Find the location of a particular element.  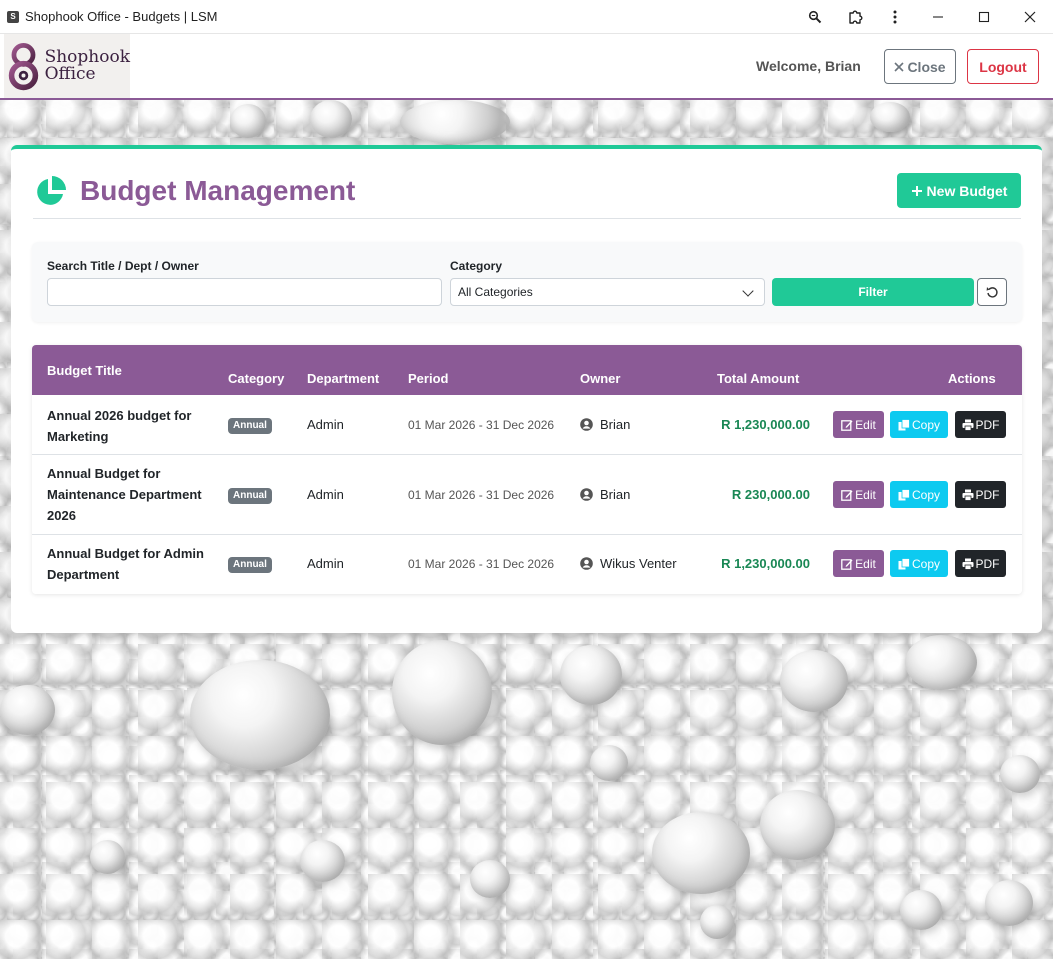

column-header-title: Budget Title is located at coordinates (84, 370).